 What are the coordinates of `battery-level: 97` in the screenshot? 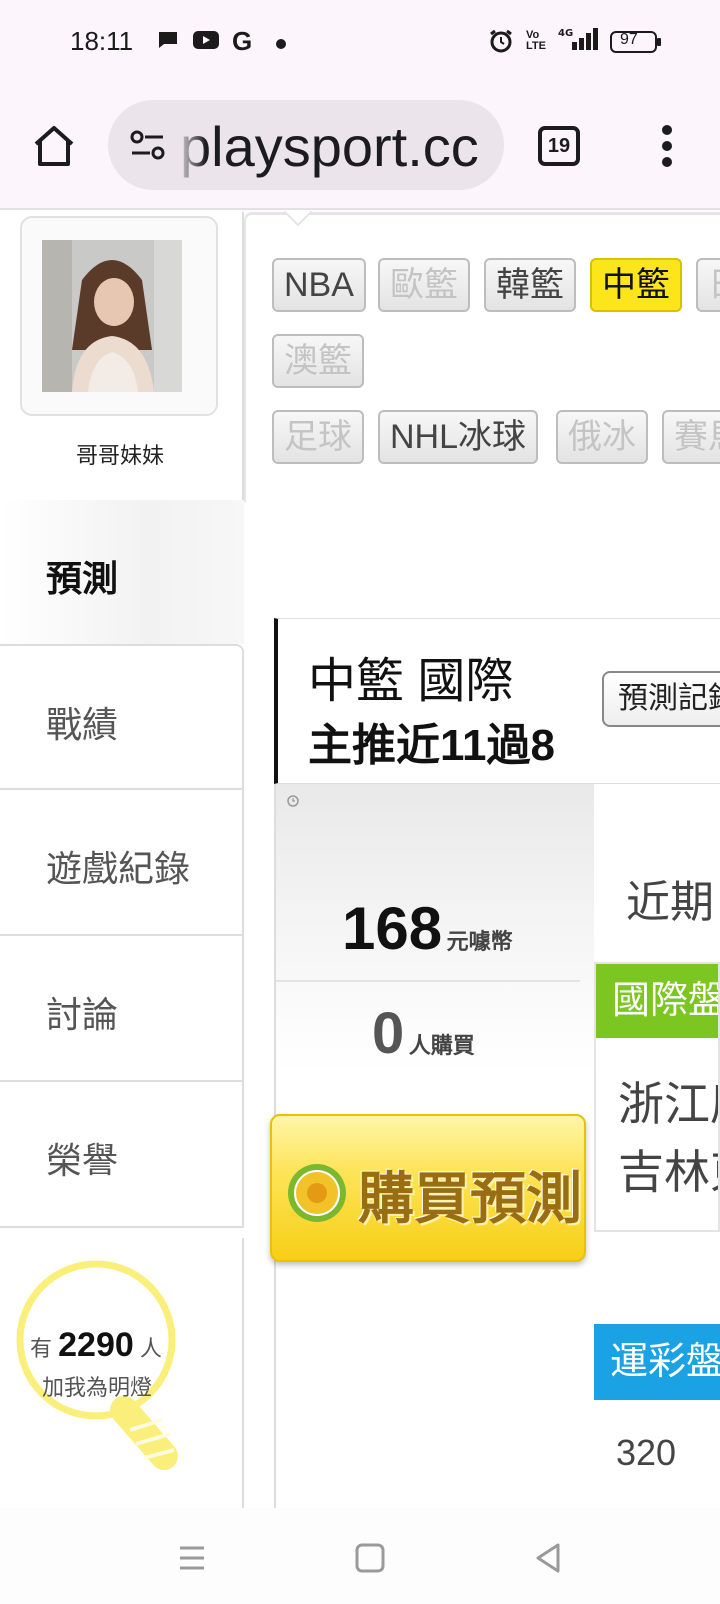 It's located at (629, 39).